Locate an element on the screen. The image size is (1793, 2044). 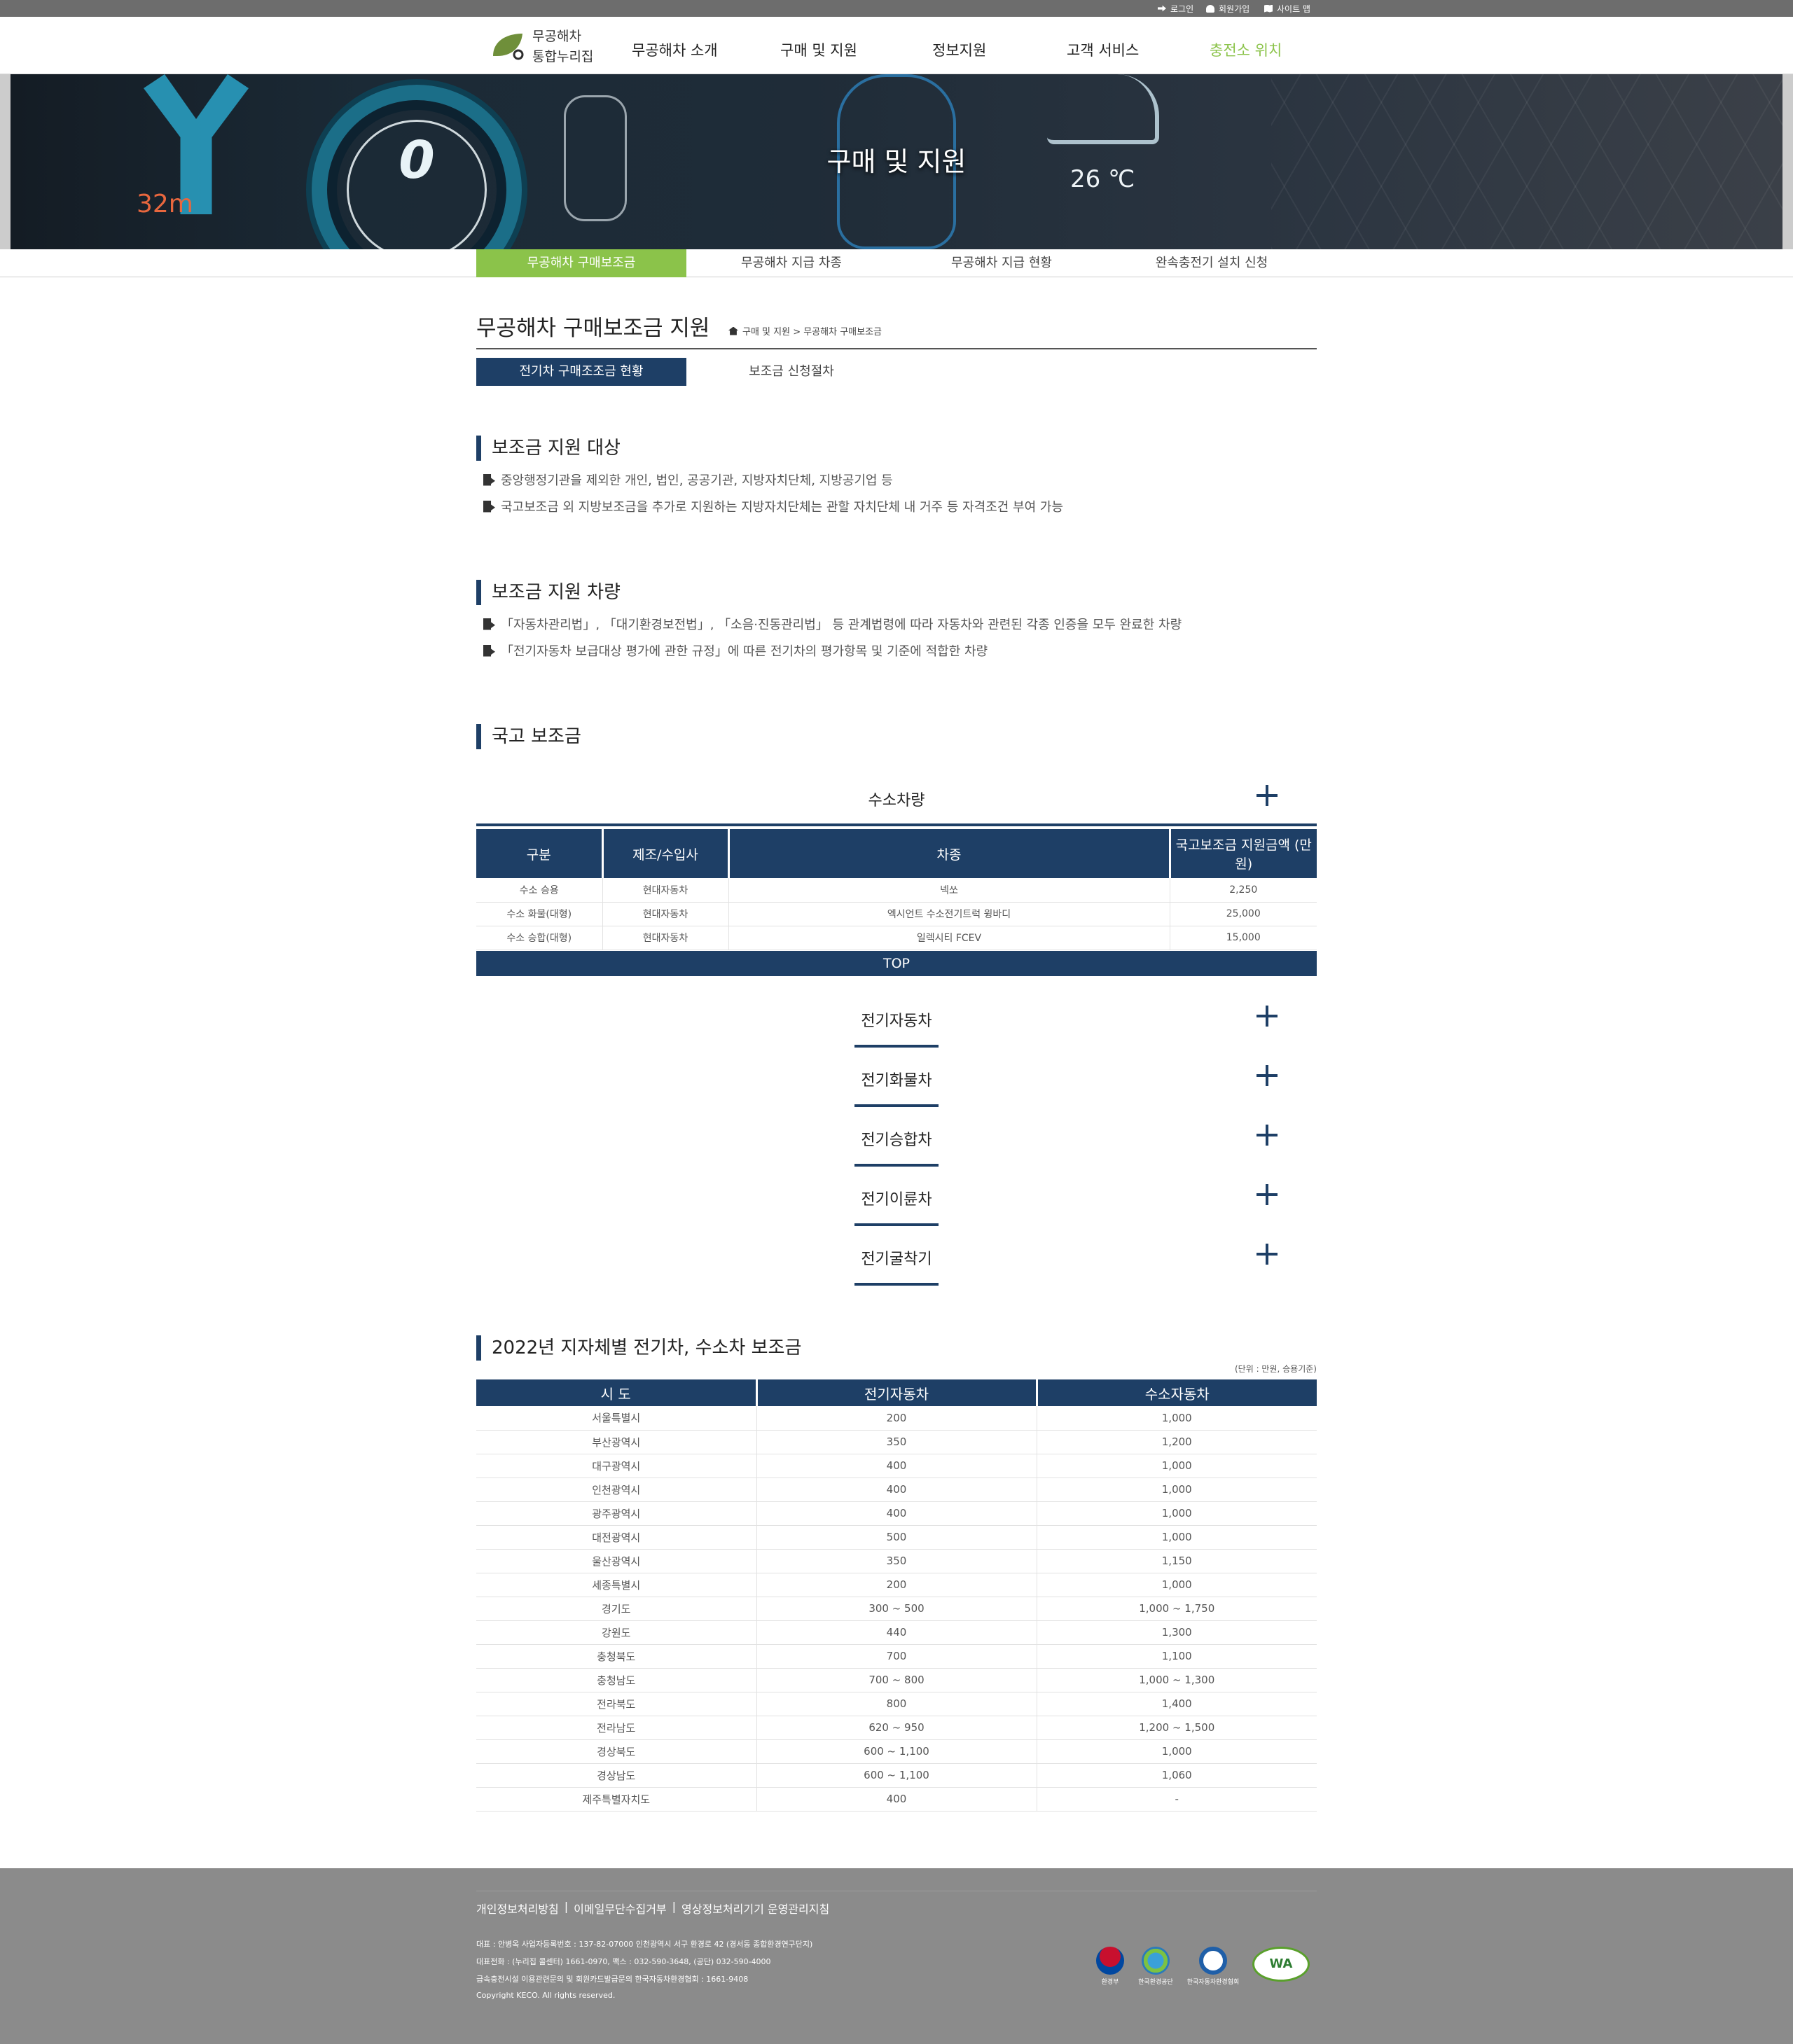
tab-application-procedure: 보조금 신청절차 is located at coordinates (791, 372).